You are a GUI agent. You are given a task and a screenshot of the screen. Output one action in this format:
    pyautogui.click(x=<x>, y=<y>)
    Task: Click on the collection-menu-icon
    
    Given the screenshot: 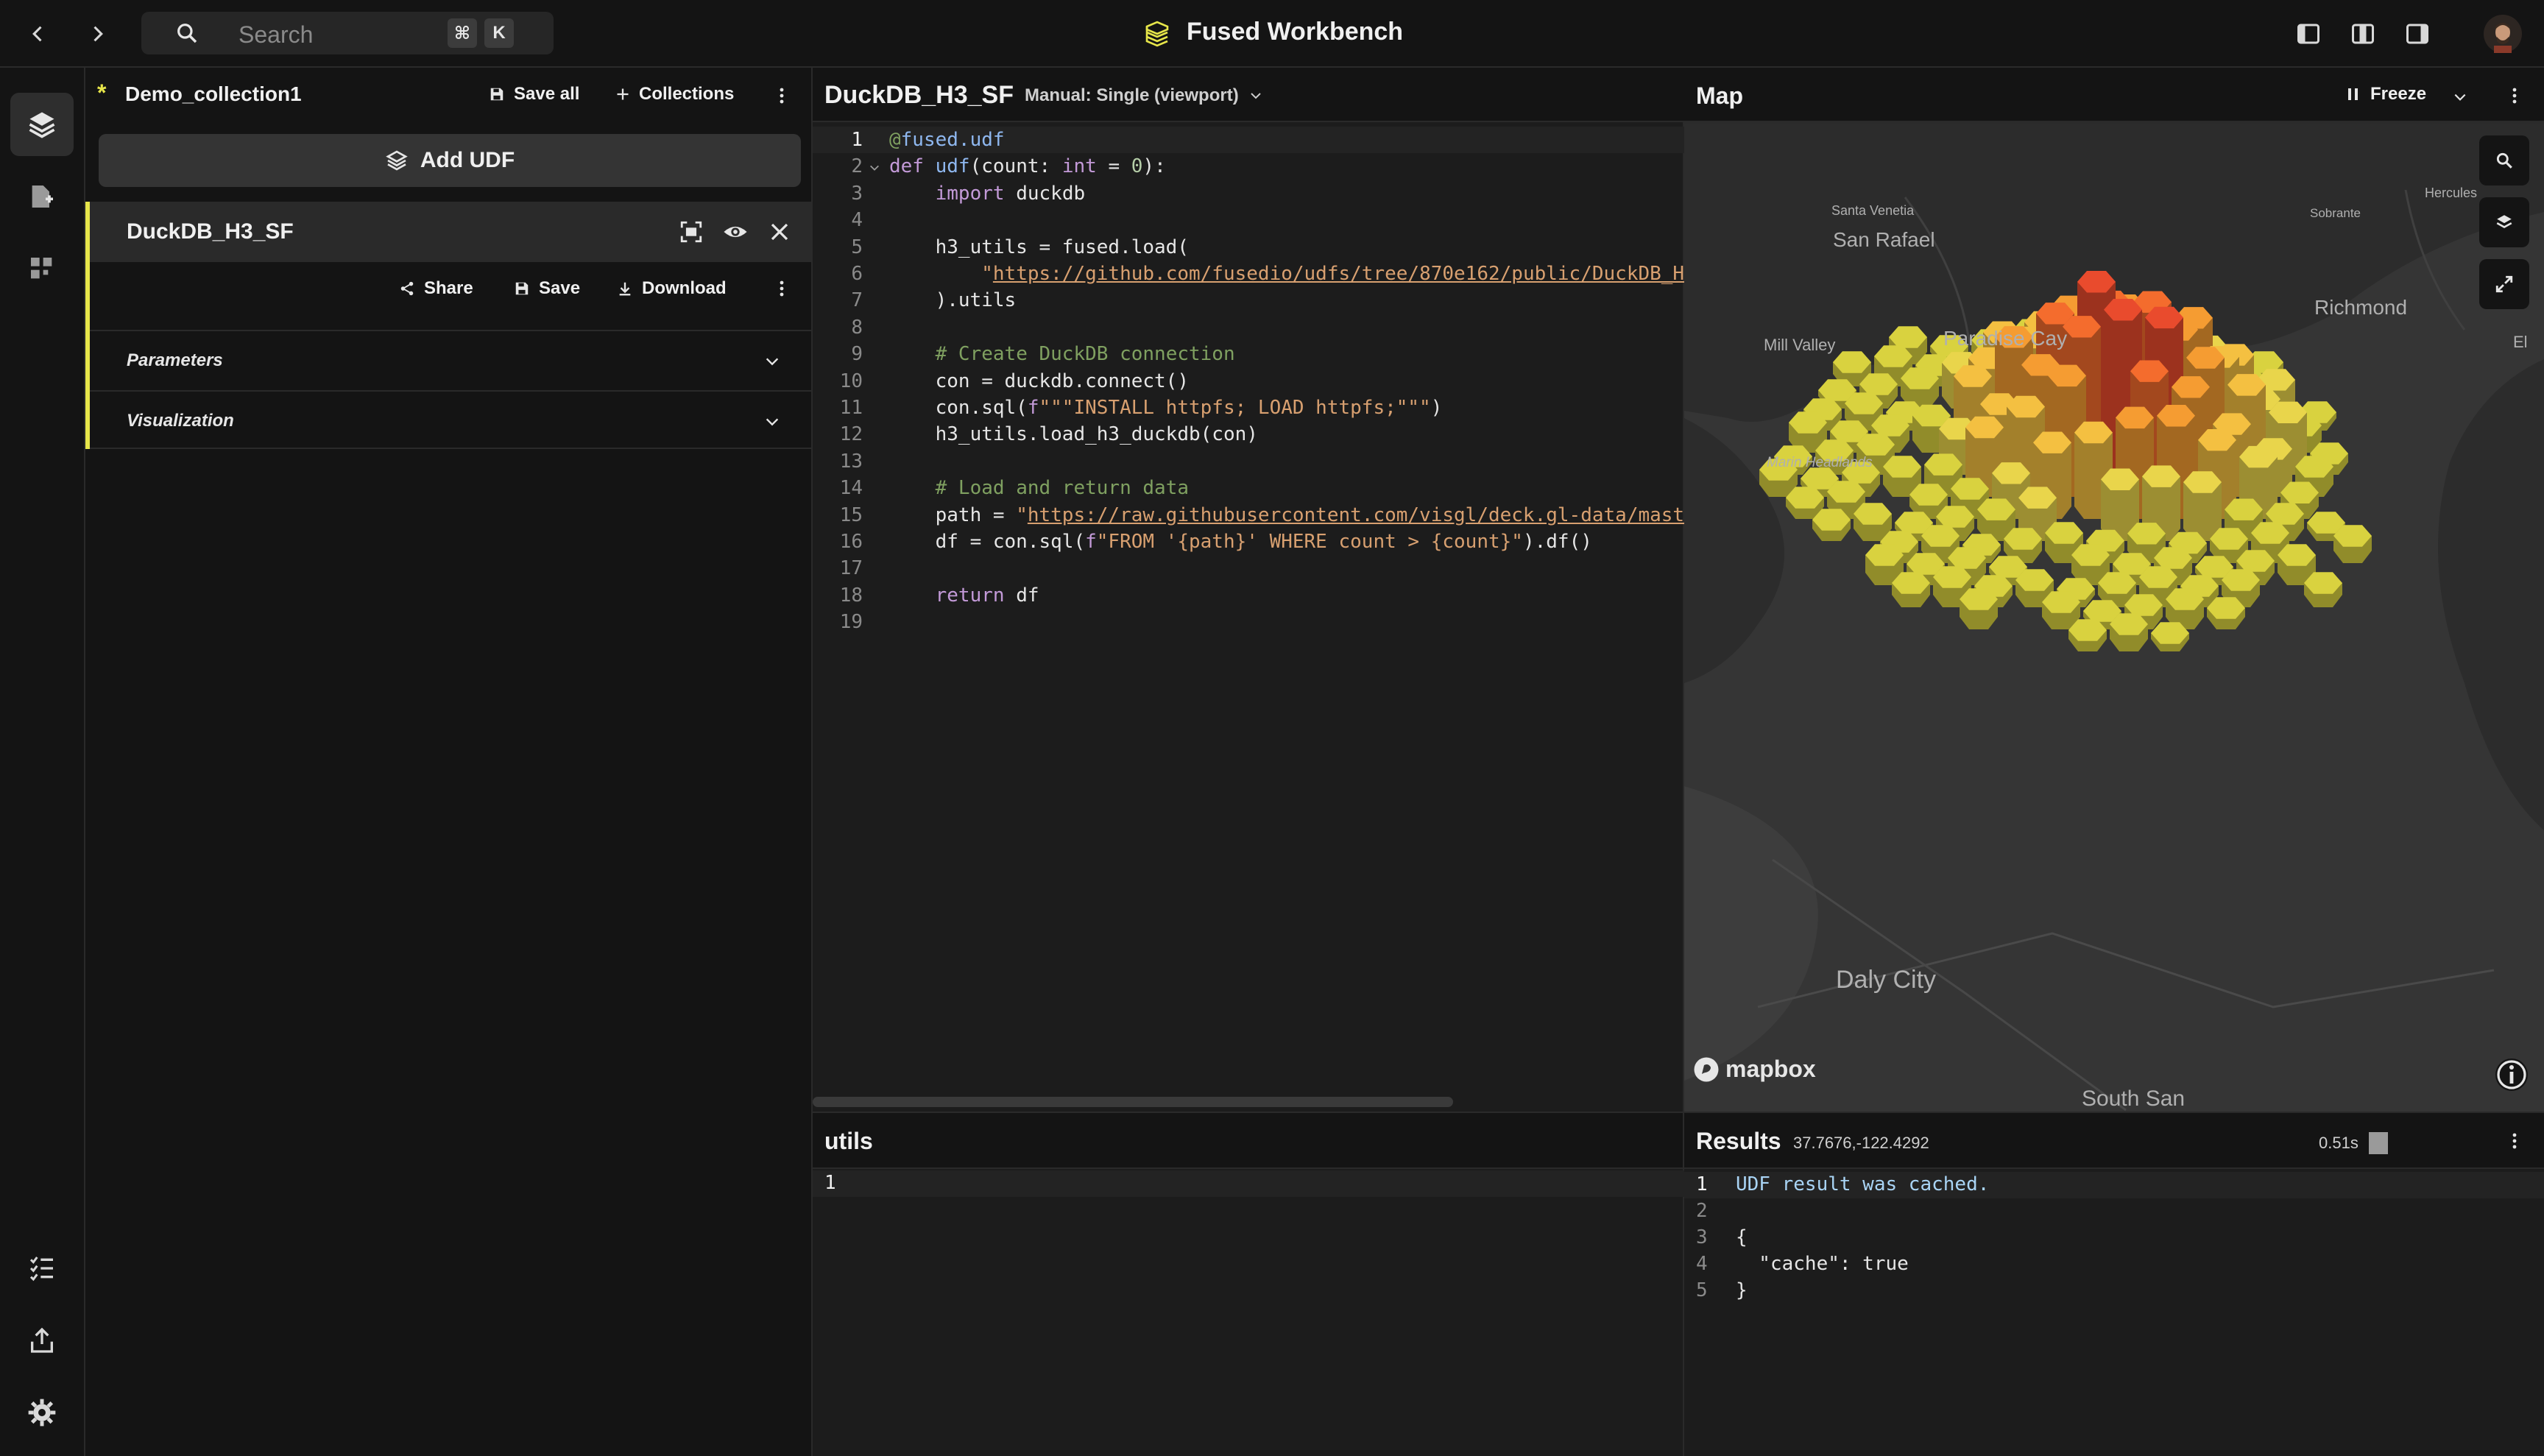 What is the action you would take?
    pyautogui.click(x=781, y=95)
    